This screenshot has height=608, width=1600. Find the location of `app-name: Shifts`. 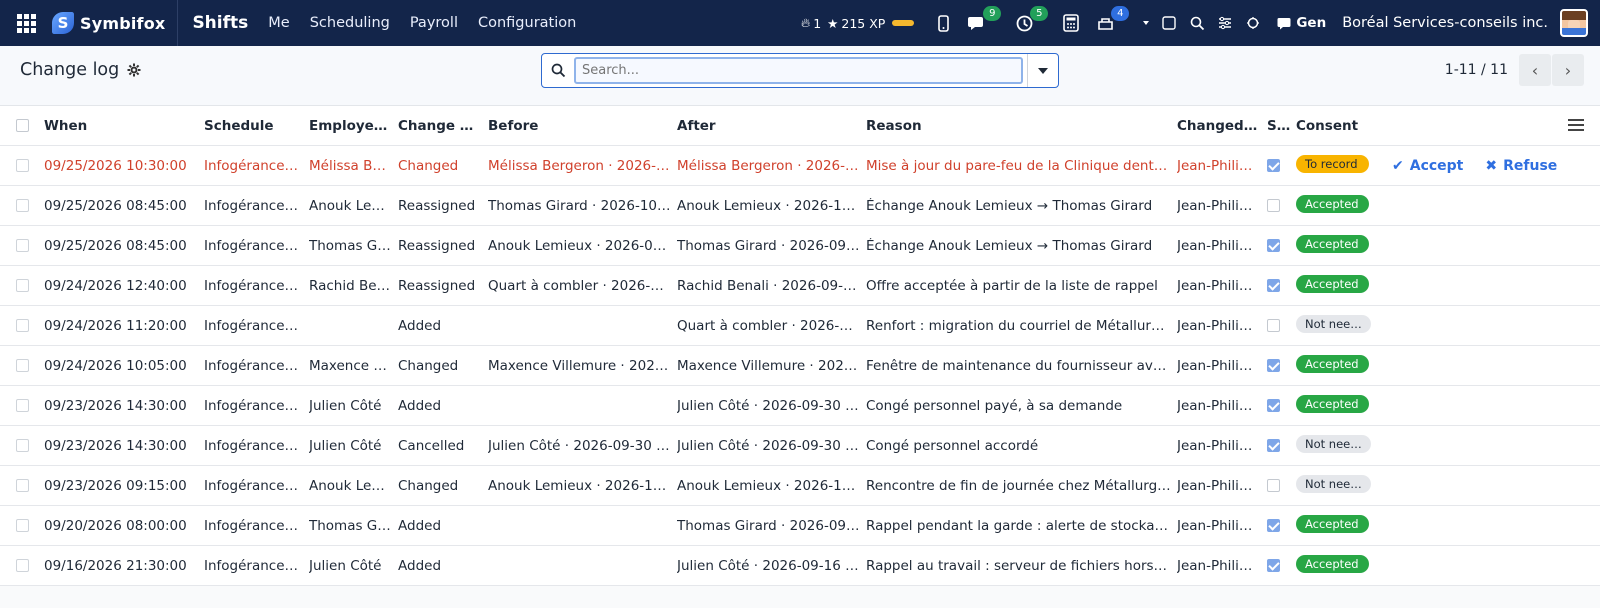

app-name: Shifts is located at coordinates (220, 23).